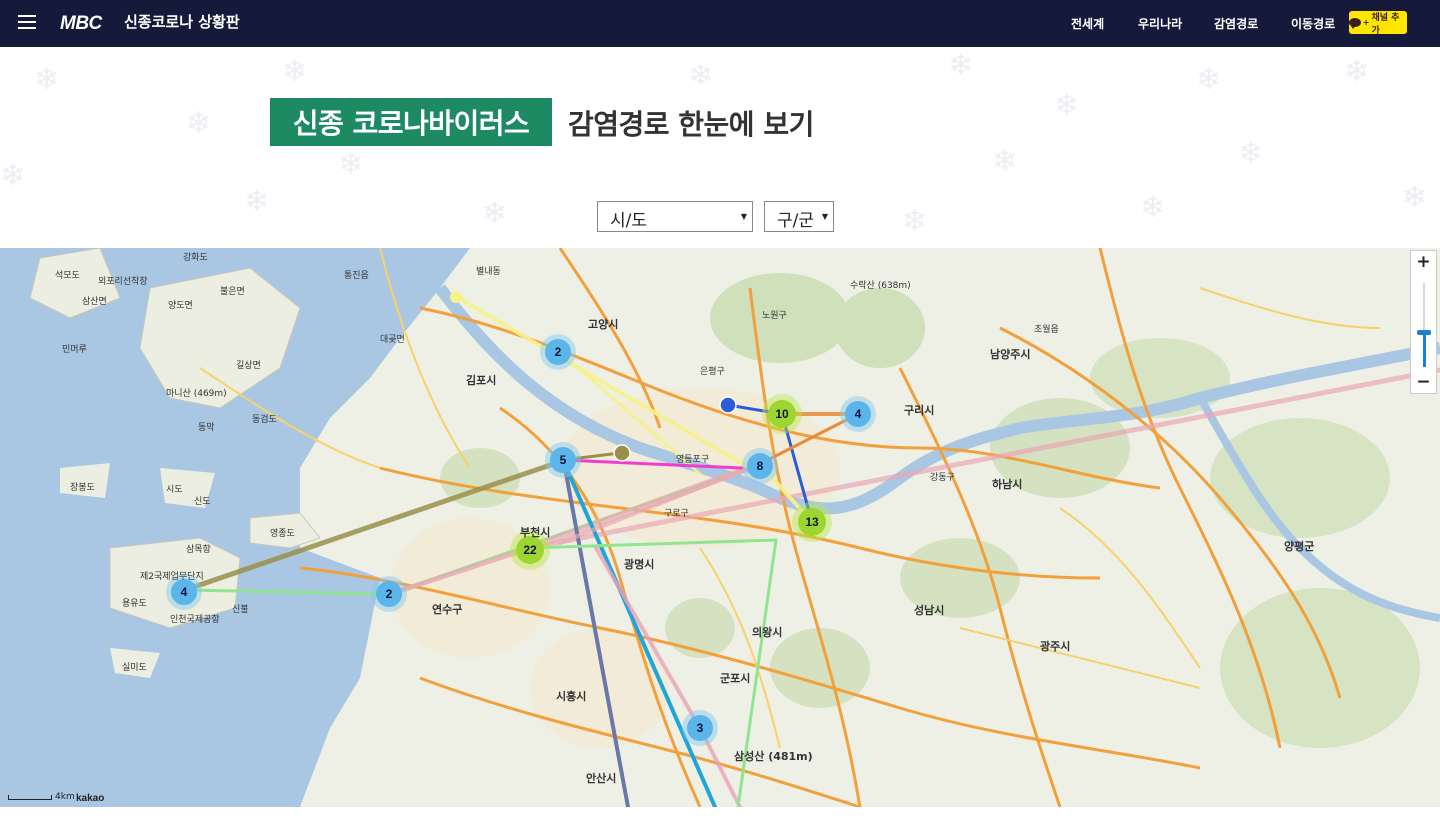 This screenshot has height=832, width=1440. I want to click on zoom-slider-handle, so click(1424, 332).